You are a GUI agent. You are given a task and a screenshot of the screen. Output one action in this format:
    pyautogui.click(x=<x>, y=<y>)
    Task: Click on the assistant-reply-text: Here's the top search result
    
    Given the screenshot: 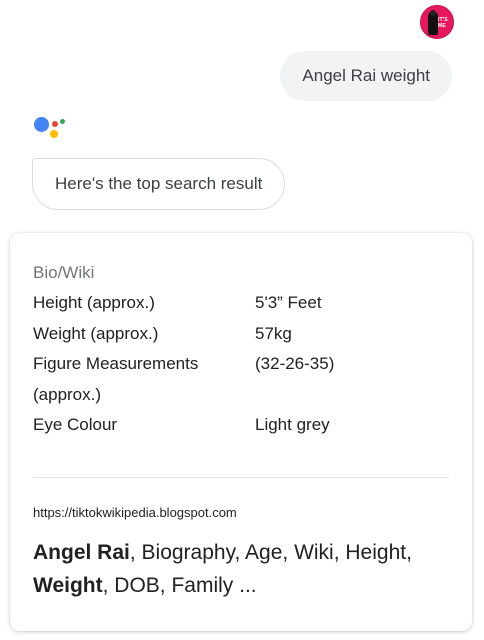 What is the action you would take?
    pyautogui.click(x=159, y=183)
    